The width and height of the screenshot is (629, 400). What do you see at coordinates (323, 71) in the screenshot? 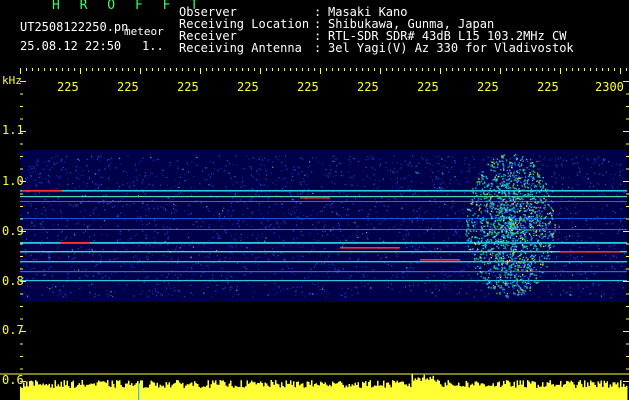
I see `x-tick-marks` at bounding box center [323, 71].